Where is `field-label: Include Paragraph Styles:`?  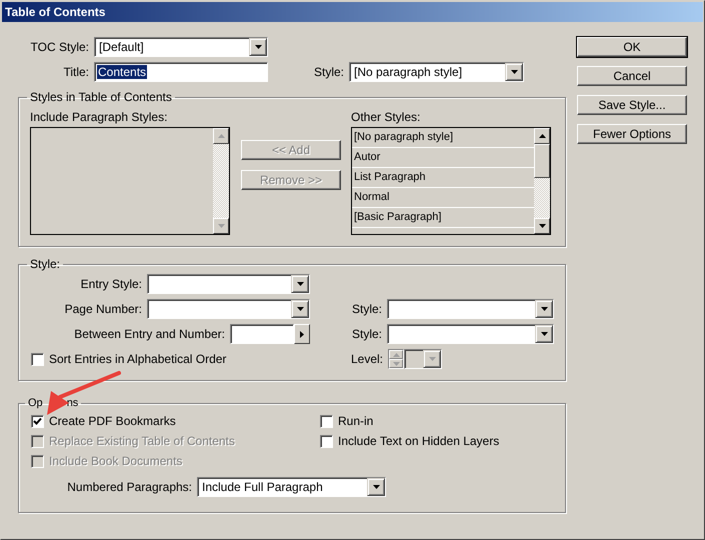 field-label: Include Paragraph Styles: is located at coordinates (99, 117).